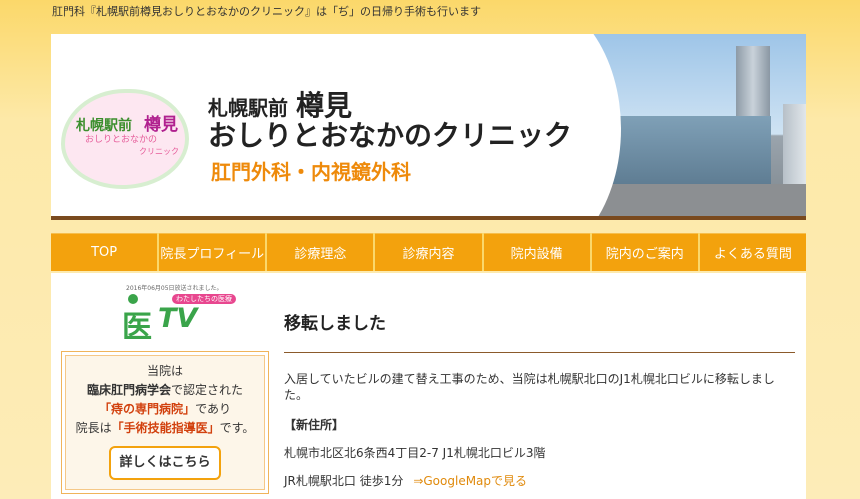 Image resolution: width=860 pixels, height=499 pixels. What do you see at coordinates (335, 324) in the screenshot?
I see `post-title: 移転しました` at bounding box center [335, 324].